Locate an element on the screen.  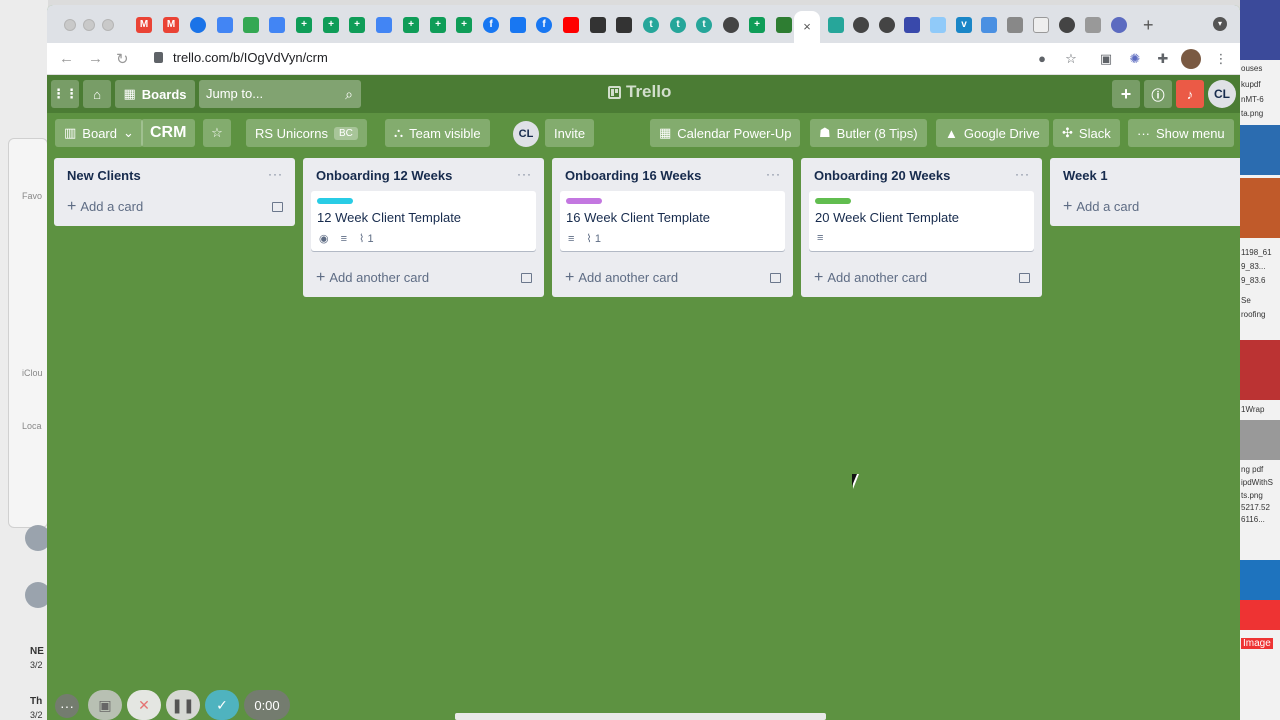
close-window-button is located at coordinates (70, 25).